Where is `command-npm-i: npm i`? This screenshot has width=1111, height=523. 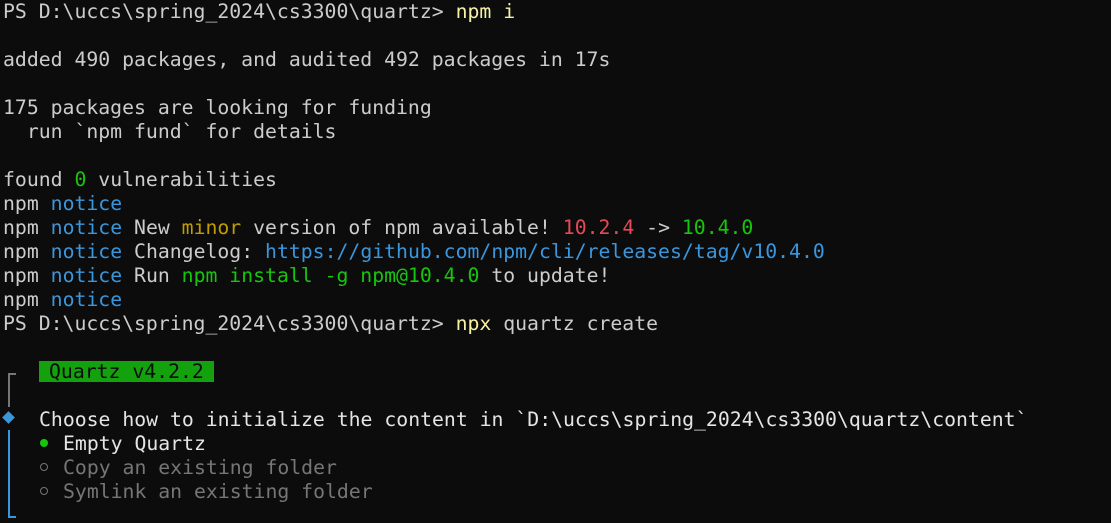 command-npm-i: npm i is located at coordinates (485, 11).